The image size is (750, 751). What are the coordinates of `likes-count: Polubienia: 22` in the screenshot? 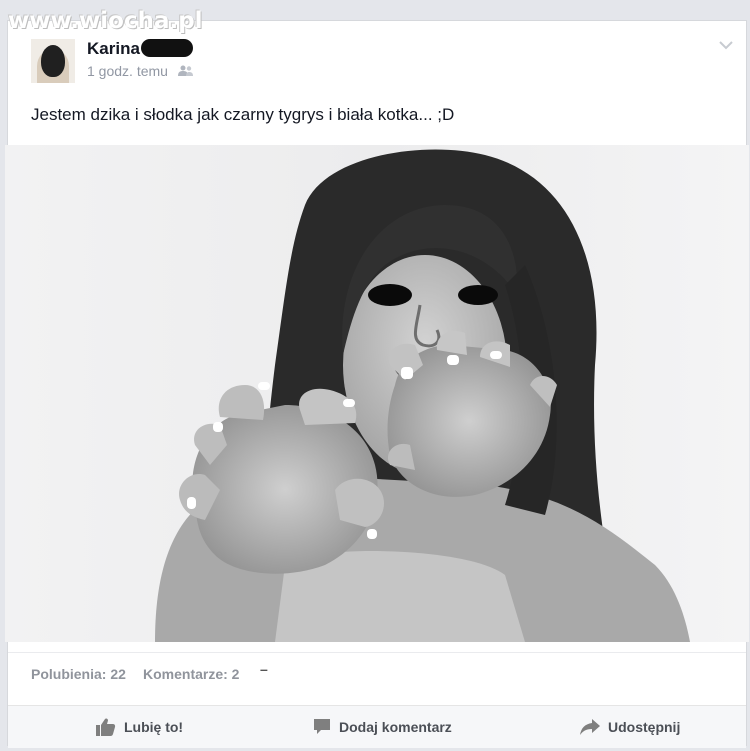 It's located at (78, 674).